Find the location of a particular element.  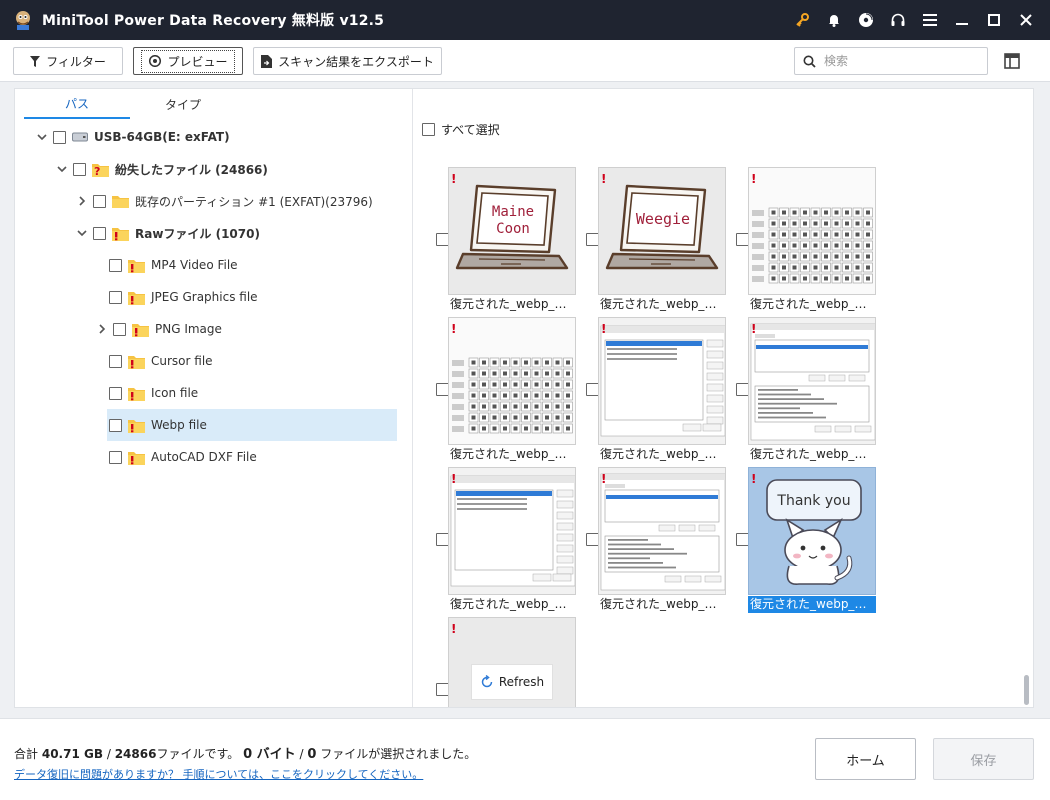

preview-button: プレビュー is located at coordinates (188, 61).